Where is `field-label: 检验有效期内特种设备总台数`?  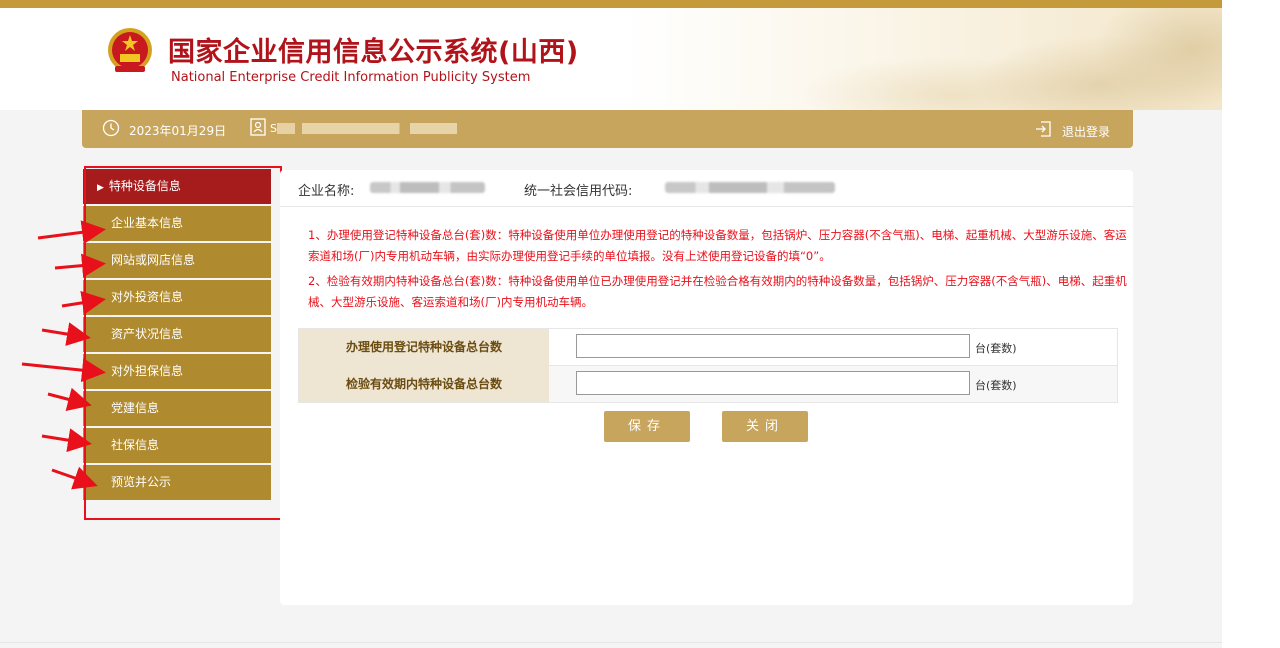
field-label: 检验有效期内特种设备总台数 is located at coordinates (424, 384).